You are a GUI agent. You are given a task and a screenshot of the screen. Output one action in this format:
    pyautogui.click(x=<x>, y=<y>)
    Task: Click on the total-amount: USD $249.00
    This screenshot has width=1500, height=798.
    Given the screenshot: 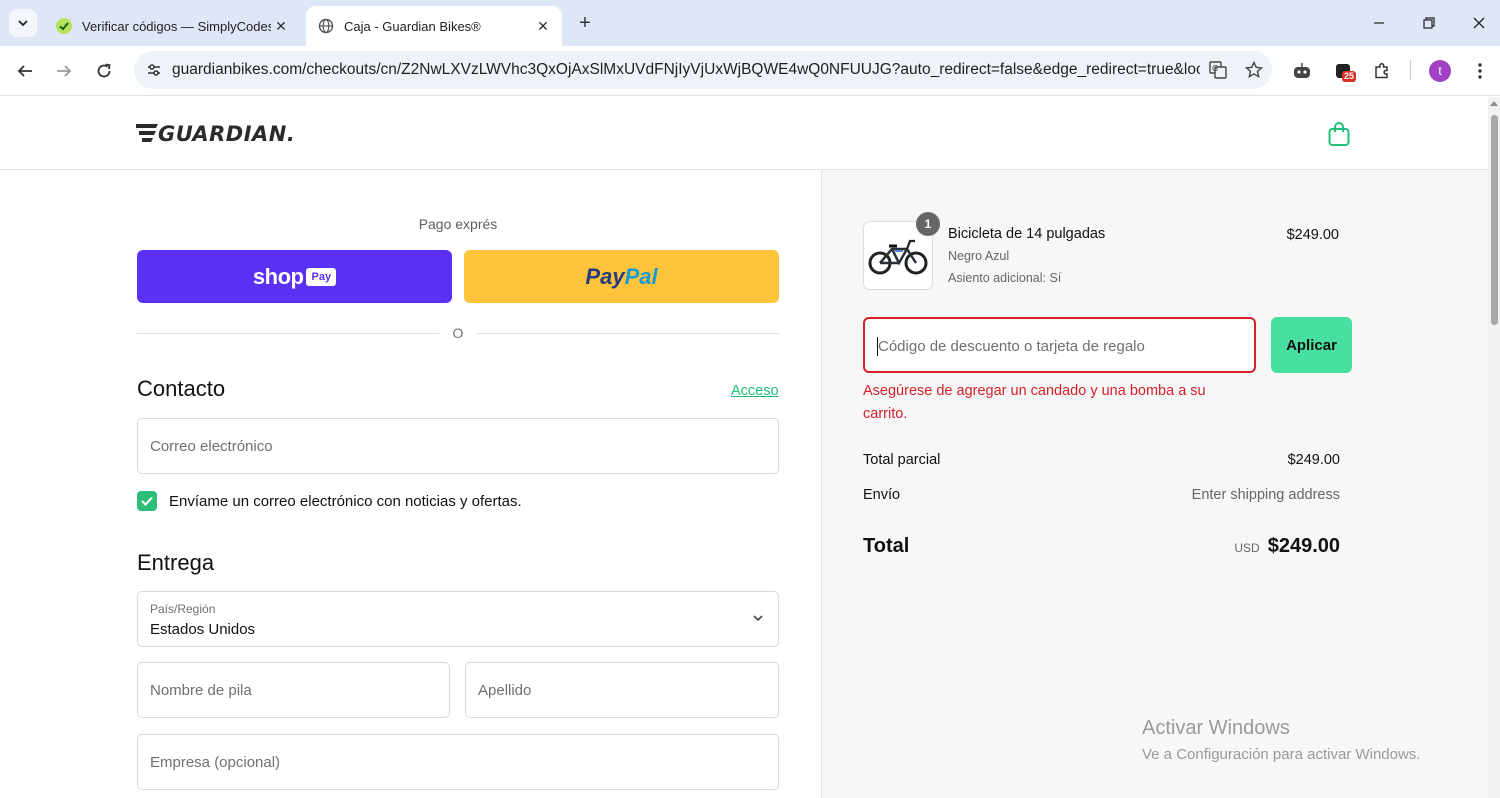 What is the action you would take?
    pyautogui.click(x=1287, y=546)
    